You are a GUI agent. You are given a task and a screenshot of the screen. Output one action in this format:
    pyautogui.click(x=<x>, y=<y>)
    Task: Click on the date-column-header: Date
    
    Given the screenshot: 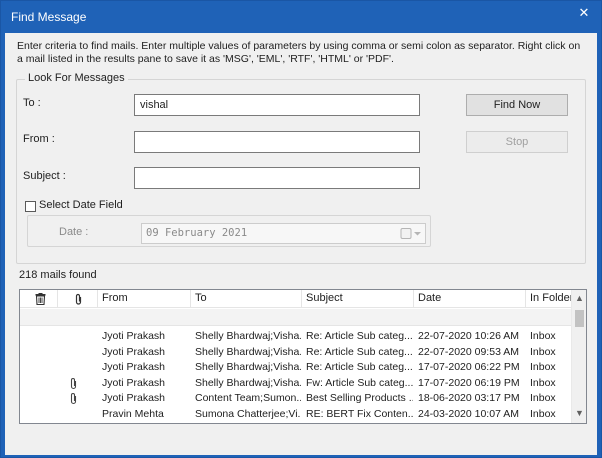 What is the action you would take?
    pyautogui.click(x=470, y=299)
    